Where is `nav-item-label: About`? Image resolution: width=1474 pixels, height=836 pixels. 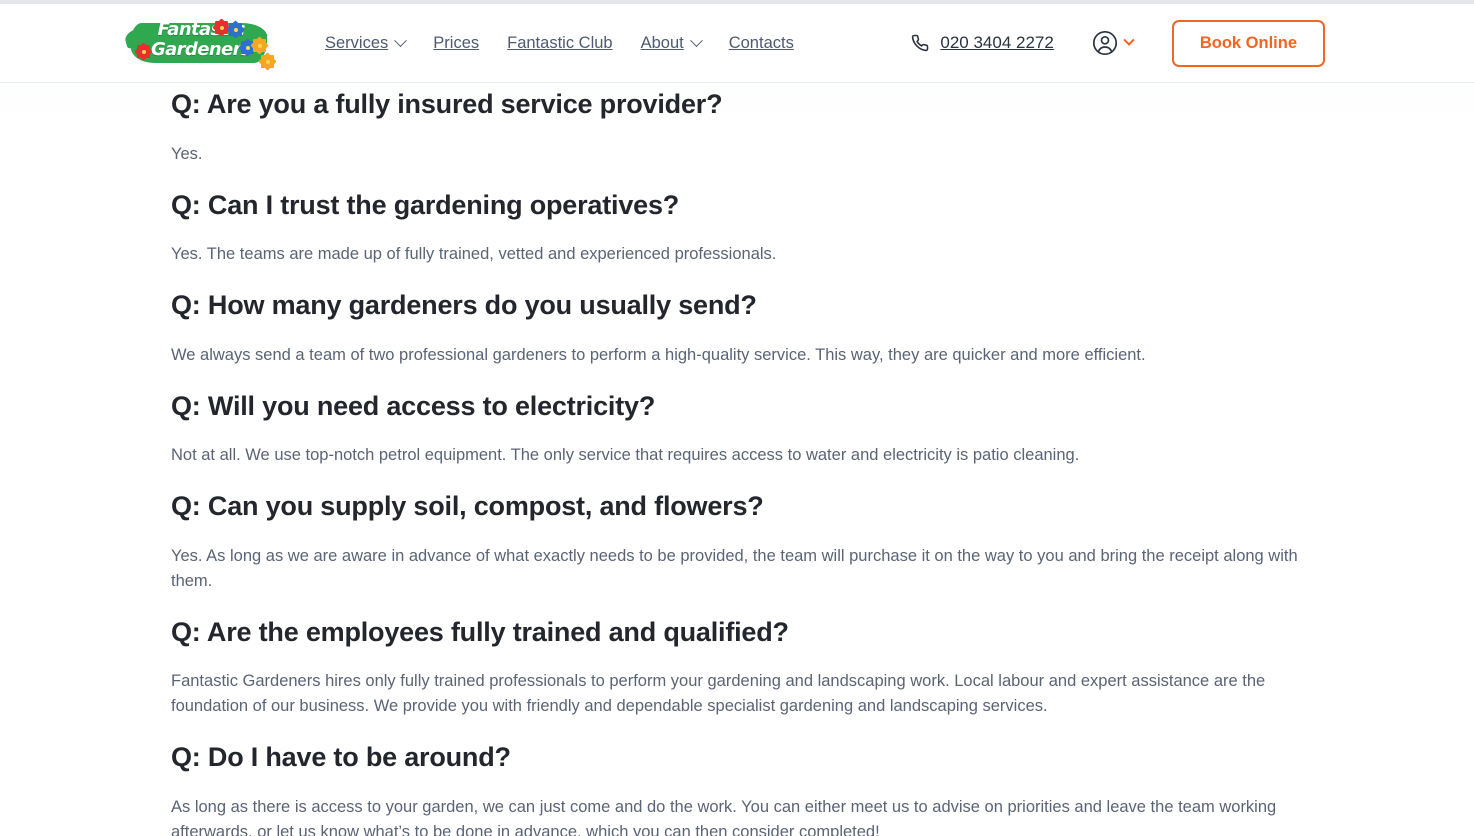
nav-item-label: About is located at coordinates (662, 42).